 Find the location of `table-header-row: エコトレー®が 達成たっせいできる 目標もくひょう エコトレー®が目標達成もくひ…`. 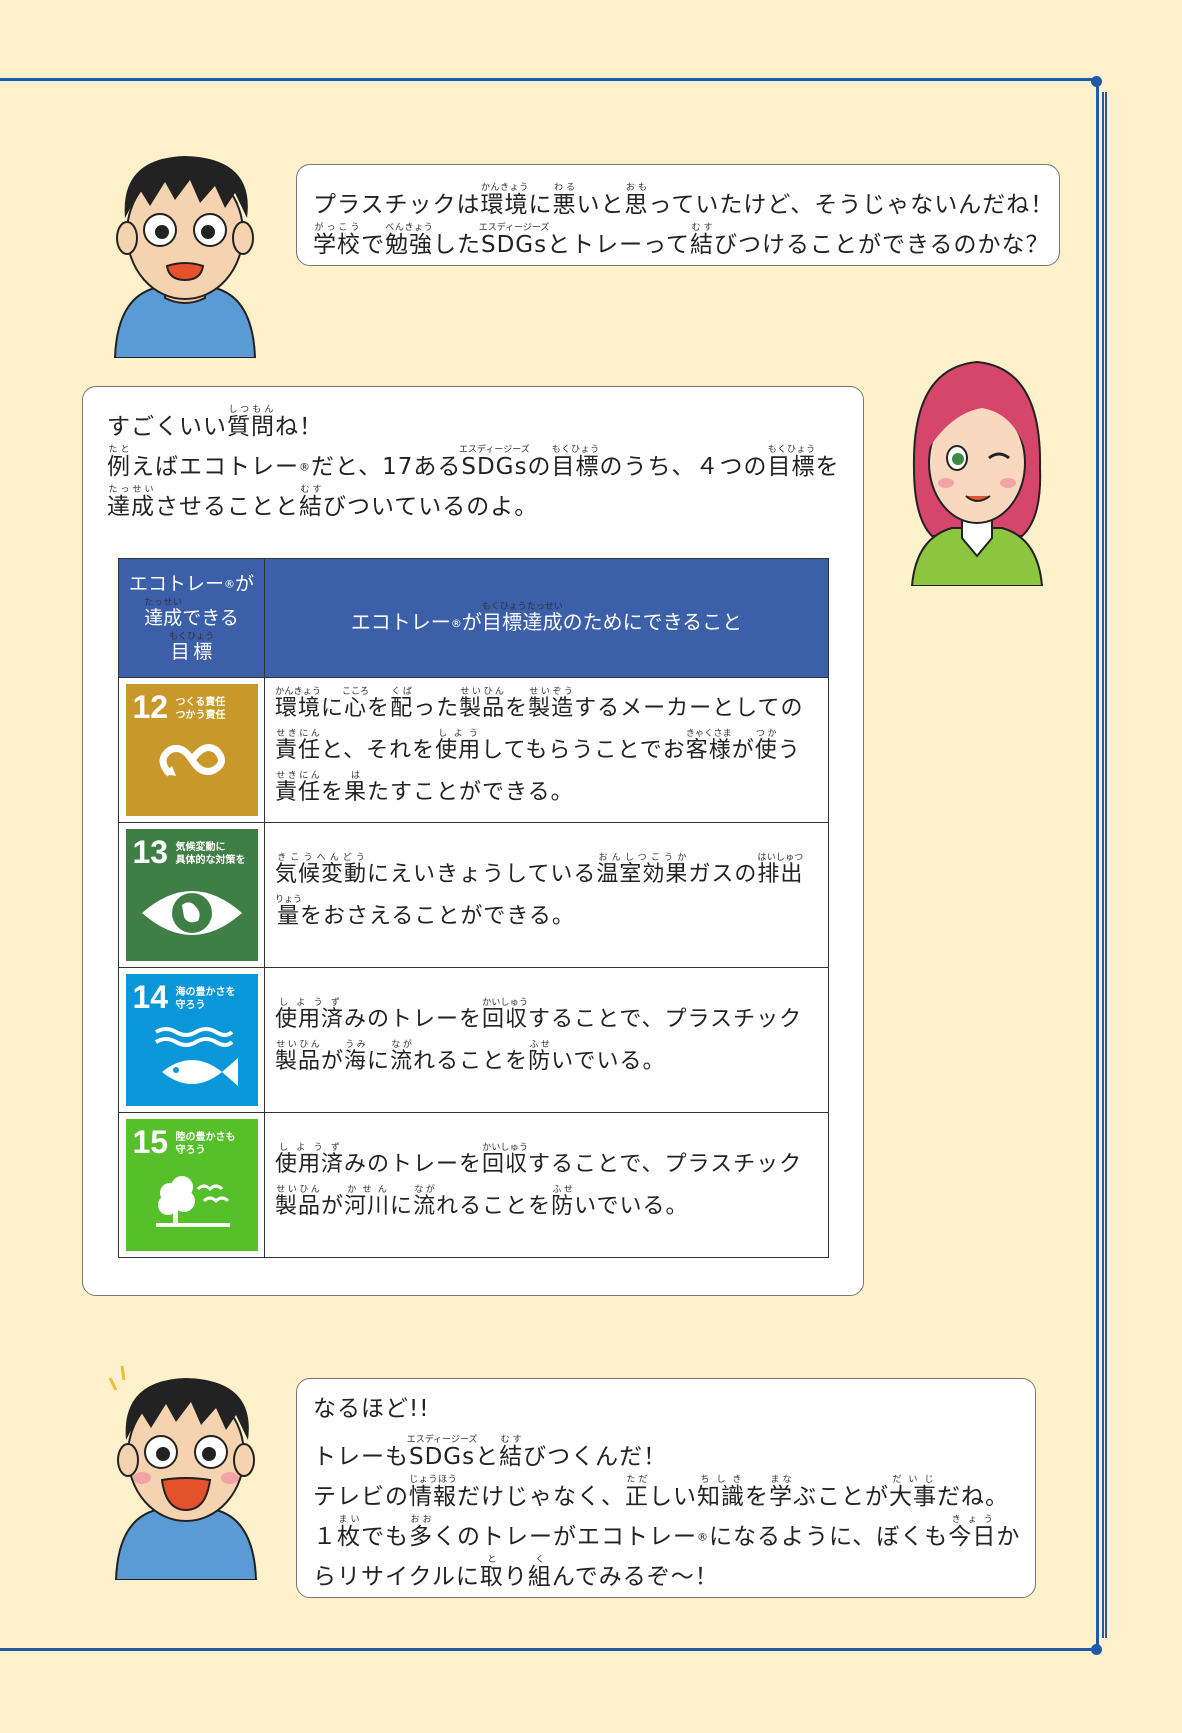

table-header-row: エコトレー®が 達成たっせいできる 目標もくひょう エコトレー®が目標達成もくひ… is located at coordinates (473, 618).